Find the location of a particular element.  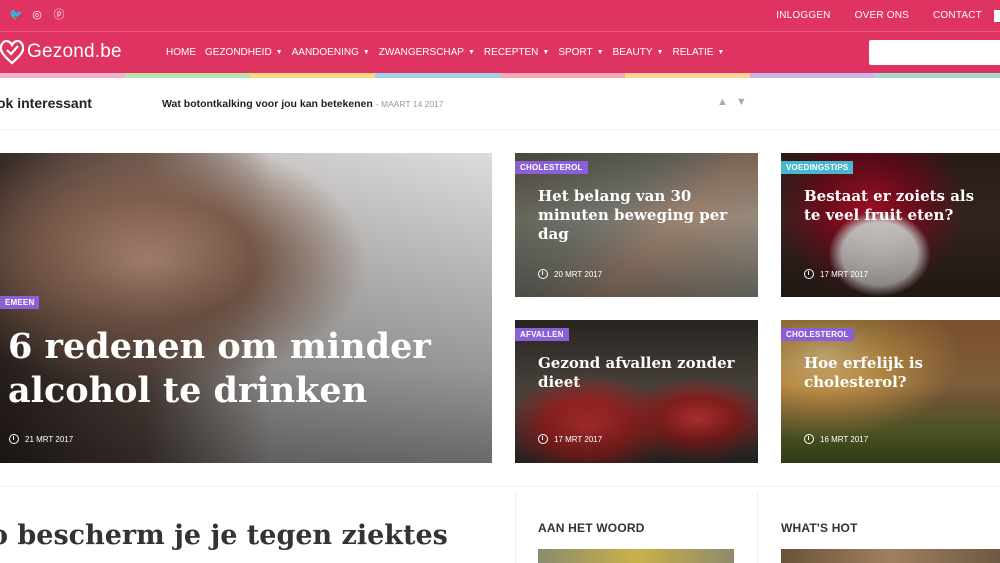

contact-link: CONTACT is located at coordinates (957, 15).